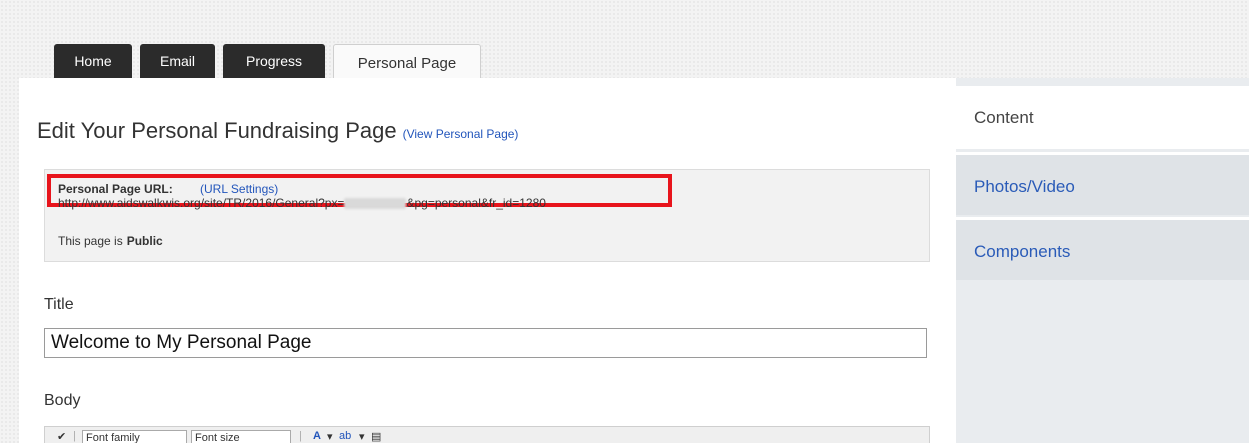  What do you see at coordinates (115, 189) in the screenshot?
I see `personal-page-url-label: Personal Page URL:` at bounding box center [115, 189].